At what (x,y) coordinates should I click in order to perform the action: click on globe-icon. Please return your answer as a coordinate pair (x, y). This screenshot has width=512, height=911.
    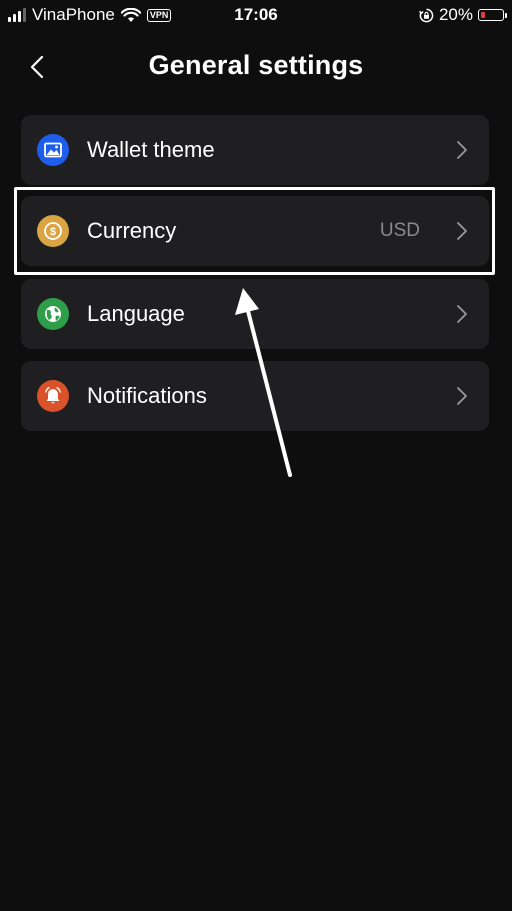
    Looking at the image, I should click on (53, 314).